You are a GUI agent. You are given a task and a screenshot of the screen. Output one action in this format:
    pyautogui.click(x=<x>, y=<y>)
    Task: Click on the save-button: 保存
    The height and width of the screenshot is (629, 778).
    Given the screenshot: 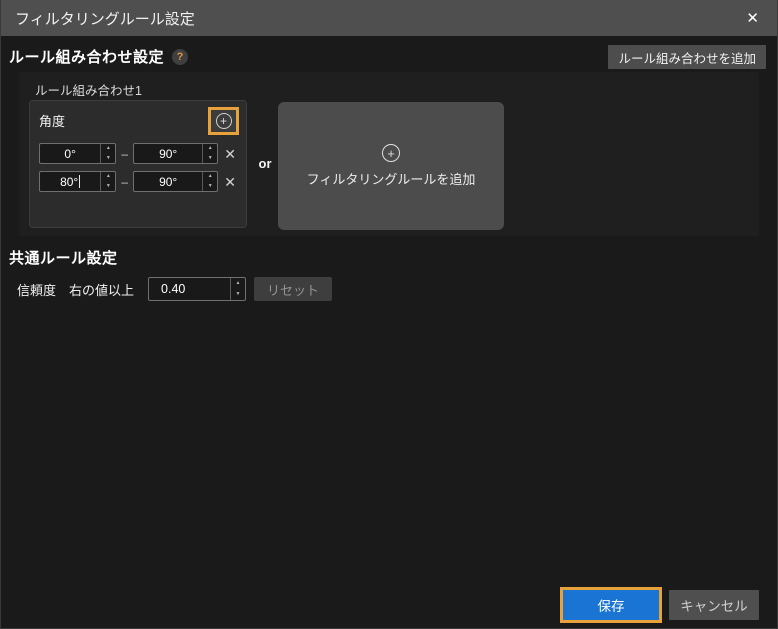 What is the action you would take?
    pyautogui.click(x=611, y=605)
    